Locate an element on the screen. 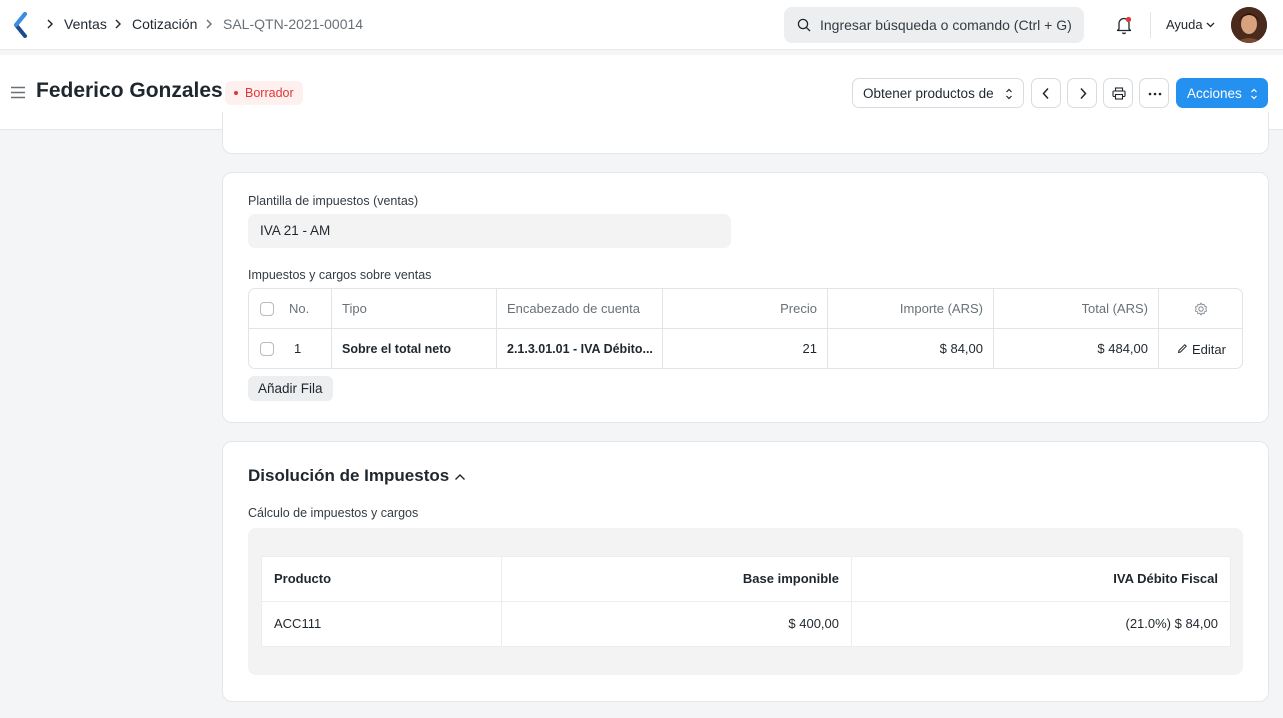 This screenshot has height=718, width=1283. printer-icon is located at coordinates (1119, 93).